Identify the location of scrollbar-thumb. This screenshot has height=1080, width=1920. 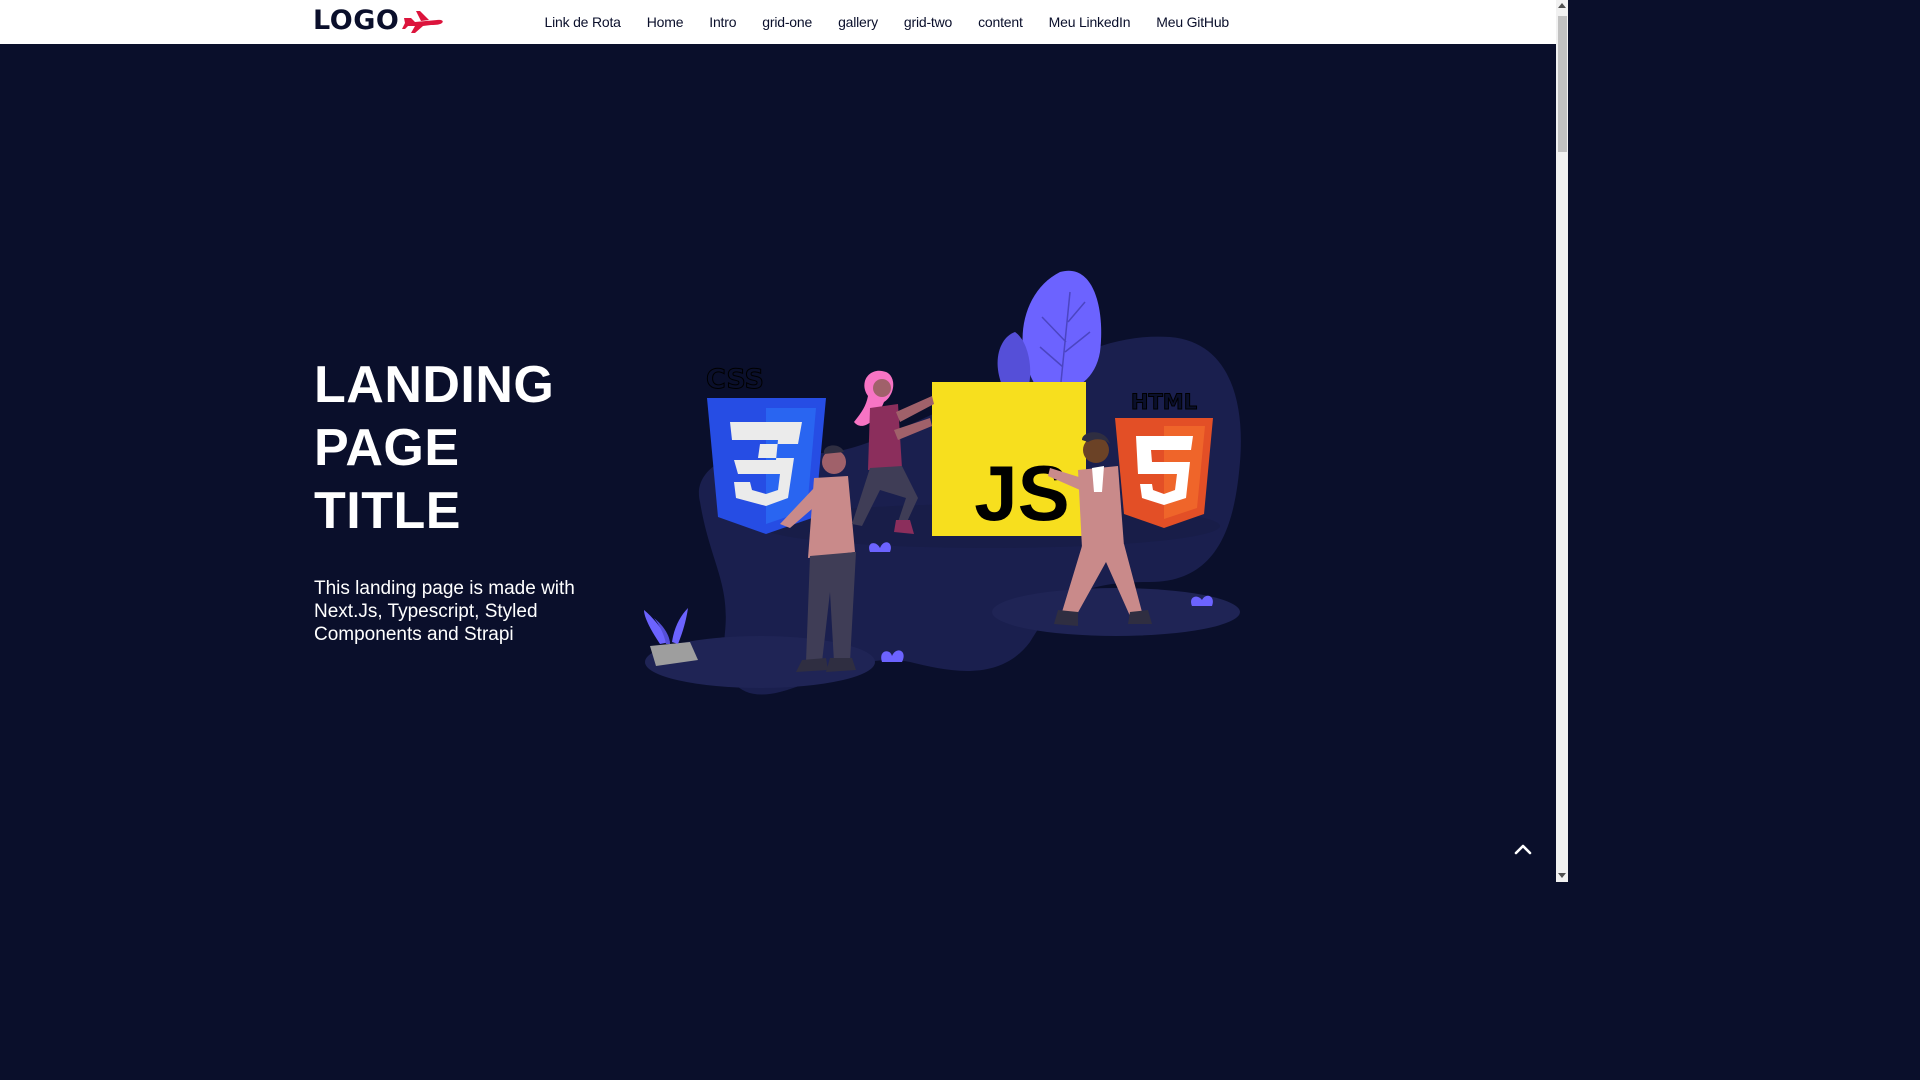
(1562, 84).